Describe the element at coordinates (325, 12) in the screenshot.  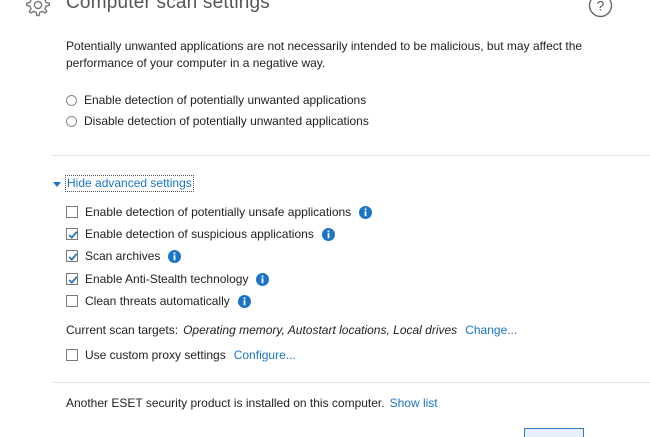
I see `settings-header: Computer scan settings ?` at that location.